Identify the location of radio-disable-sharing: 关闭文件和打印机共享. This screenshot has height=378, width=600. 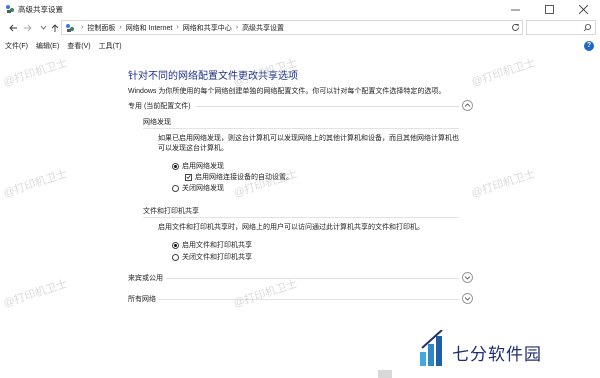
(212, 257).